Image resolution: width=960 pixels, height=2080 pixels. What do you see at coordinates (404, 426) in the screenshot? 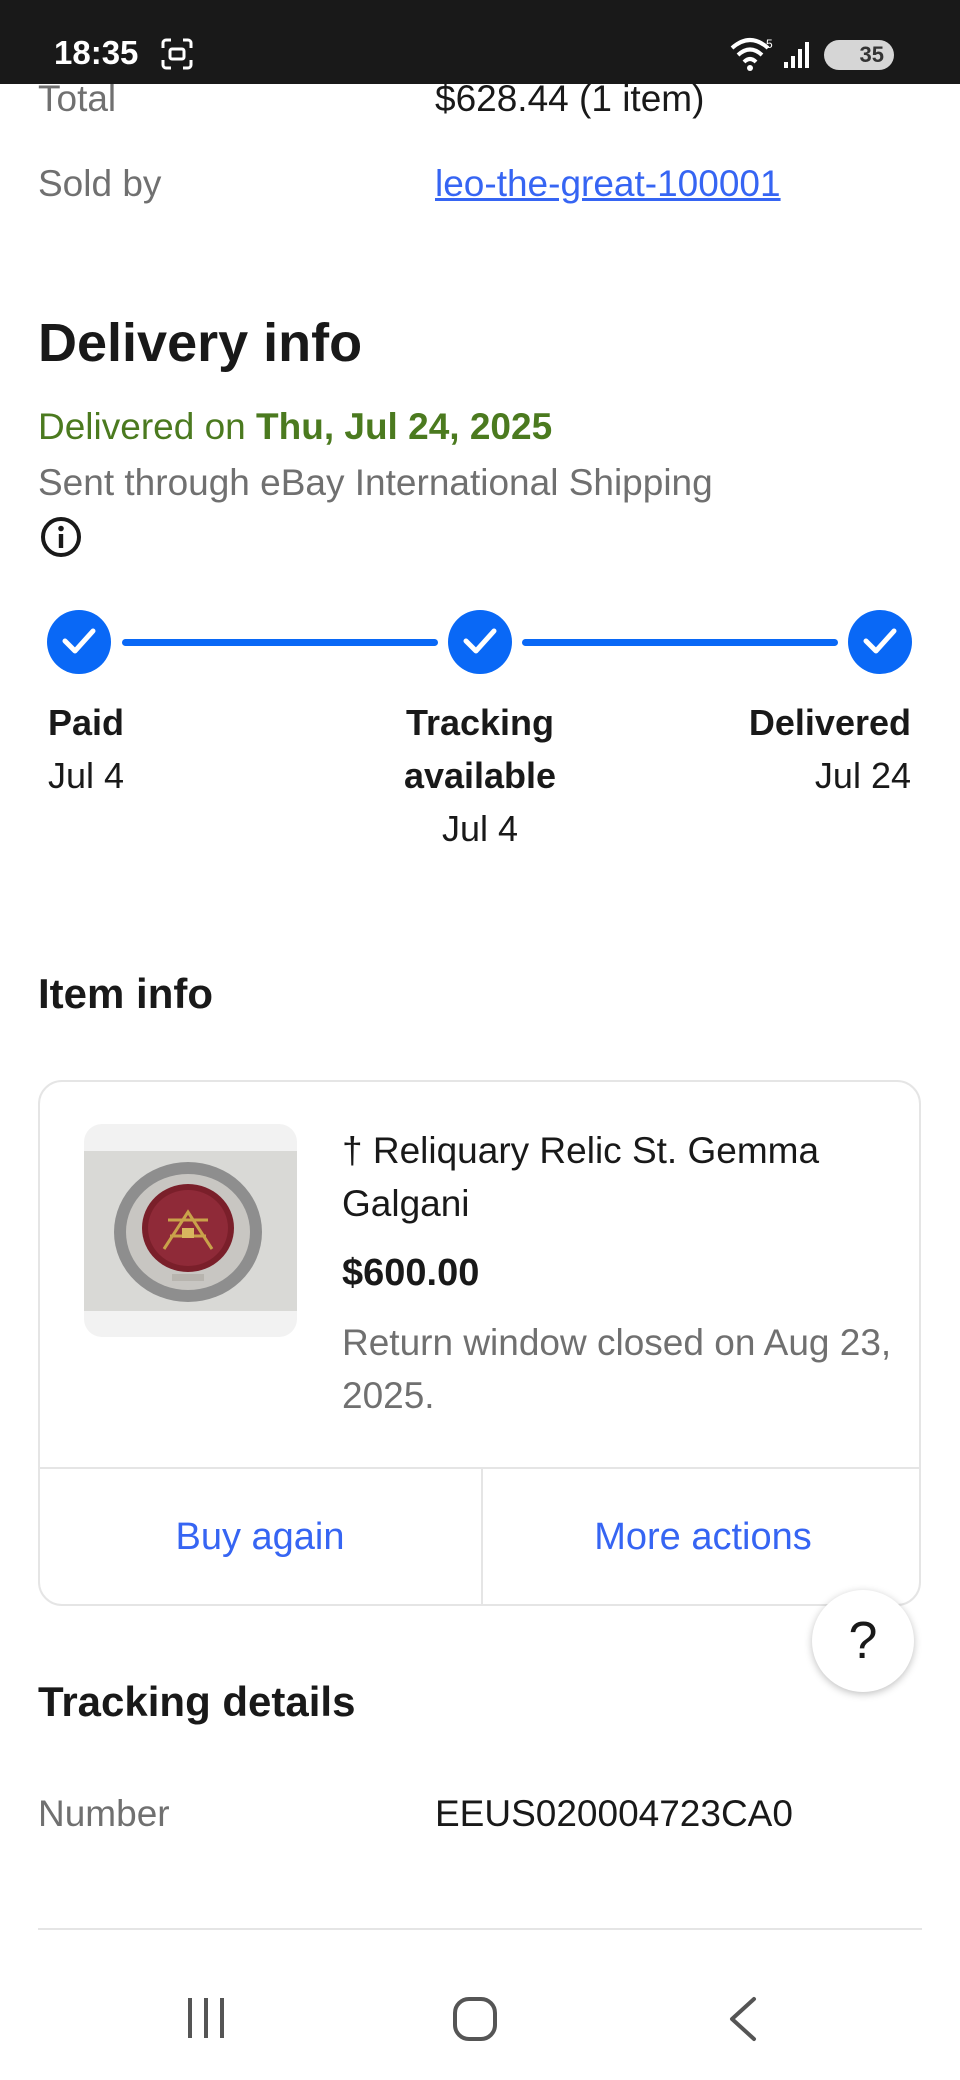
I see `delivered-date: Thu, Jul 24, 2025` at bounding box center [404, 426].